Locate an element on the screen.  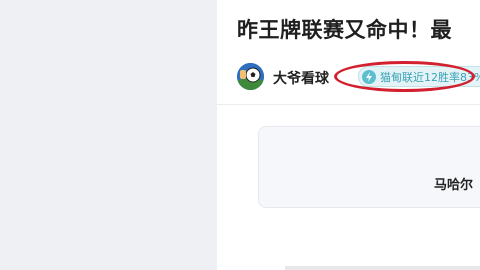
match-card-text: 马哈尔 is located at coordinates (454, 185).